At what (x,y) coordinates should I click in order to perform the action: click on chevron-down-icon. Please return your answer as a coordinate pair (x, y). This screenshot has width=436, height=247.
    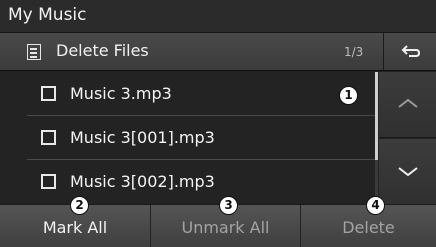
    Looking at the image, I should click on (408, 172).